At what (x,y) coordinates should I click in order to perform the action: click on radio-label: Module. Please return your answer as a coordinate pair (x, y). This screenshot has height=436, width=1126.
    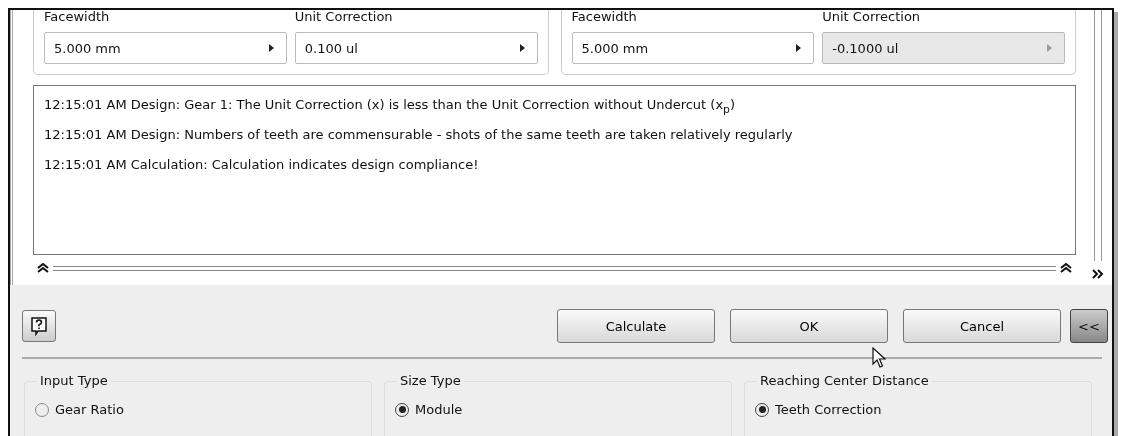
    Looking at the image, I should click on (439, 409).